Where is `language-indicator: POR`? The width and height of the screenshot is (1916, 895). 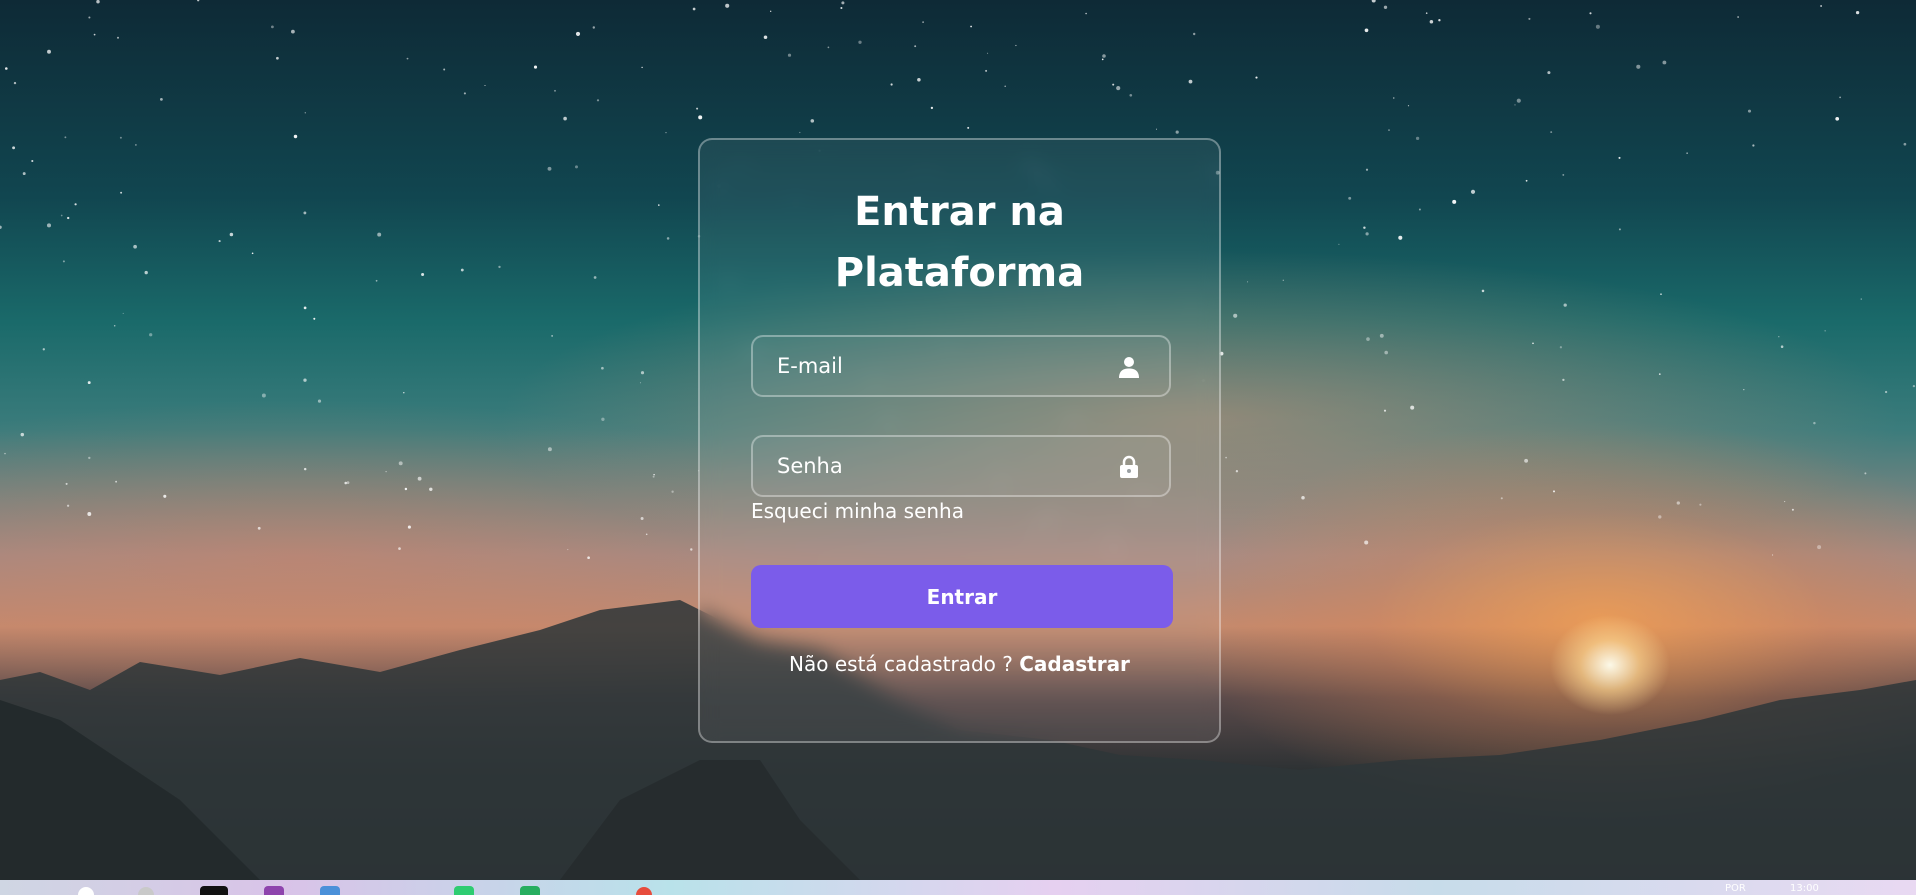
language-indicator: POR is located at coordinates (1735, 888).